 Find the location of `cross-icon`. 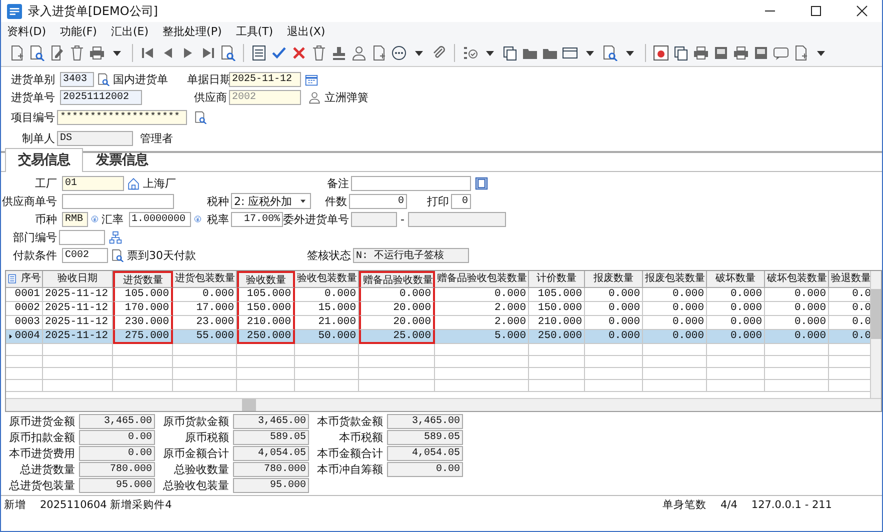

cross-icon is located at coordinates (299, 53).